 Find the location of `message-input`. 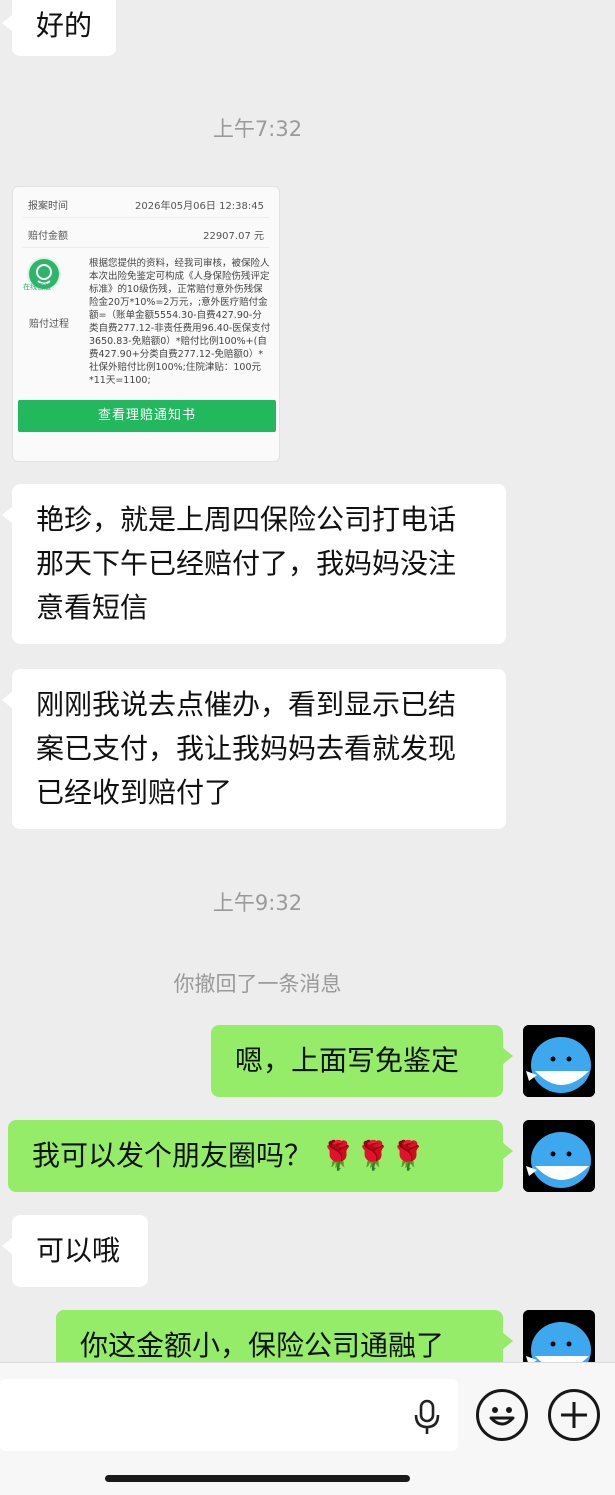

message-input is located at coordinates (229, 1415).